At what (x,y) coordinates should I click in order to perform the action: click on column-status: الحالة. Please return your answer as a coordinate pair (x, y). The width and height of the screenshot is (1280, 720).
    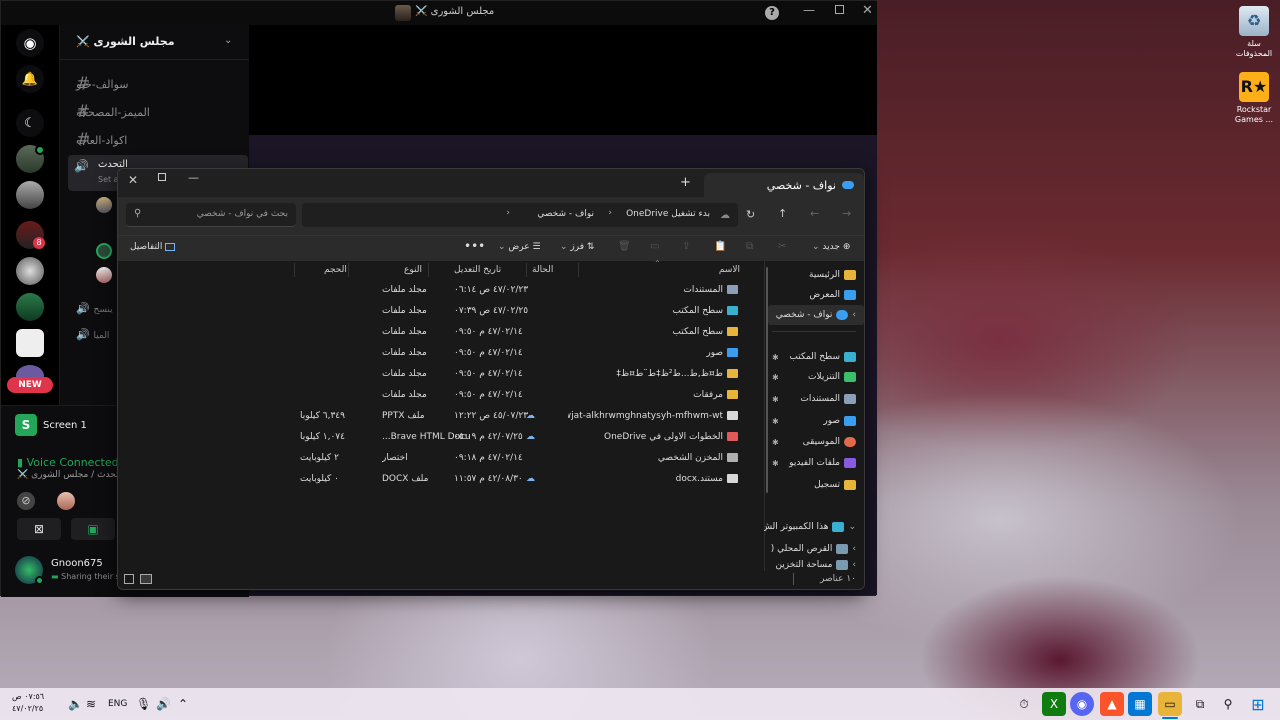
    Looking at the image, I should click on (542, 270).